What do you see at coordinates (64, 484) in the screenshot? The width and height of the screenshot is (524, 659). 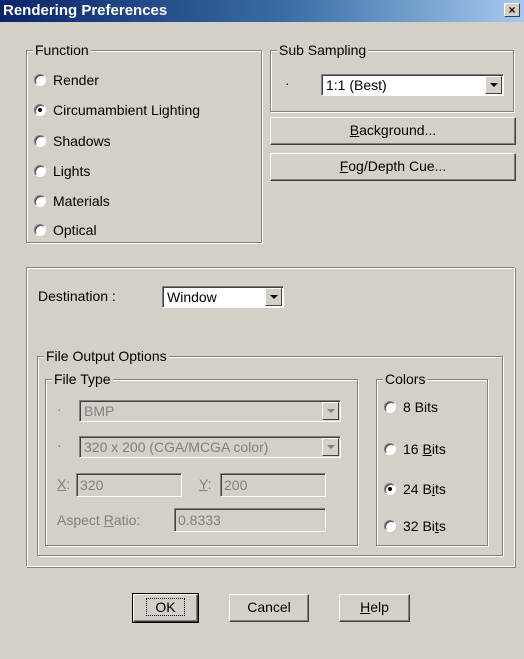 I see `x-label: X:` at bounding box center [64, 484].